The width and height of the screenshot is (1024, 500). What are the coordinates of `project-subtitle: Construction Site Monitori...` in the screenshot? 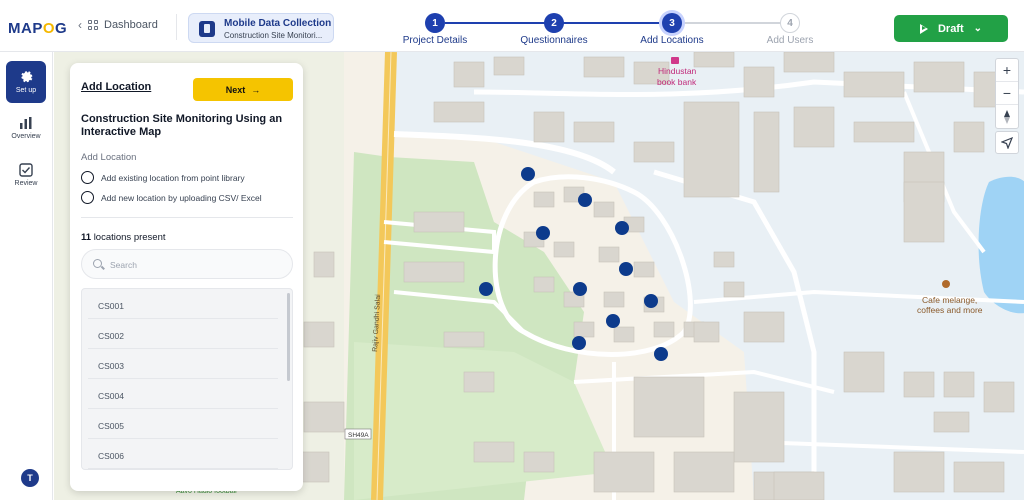 It's located at (273, 35).